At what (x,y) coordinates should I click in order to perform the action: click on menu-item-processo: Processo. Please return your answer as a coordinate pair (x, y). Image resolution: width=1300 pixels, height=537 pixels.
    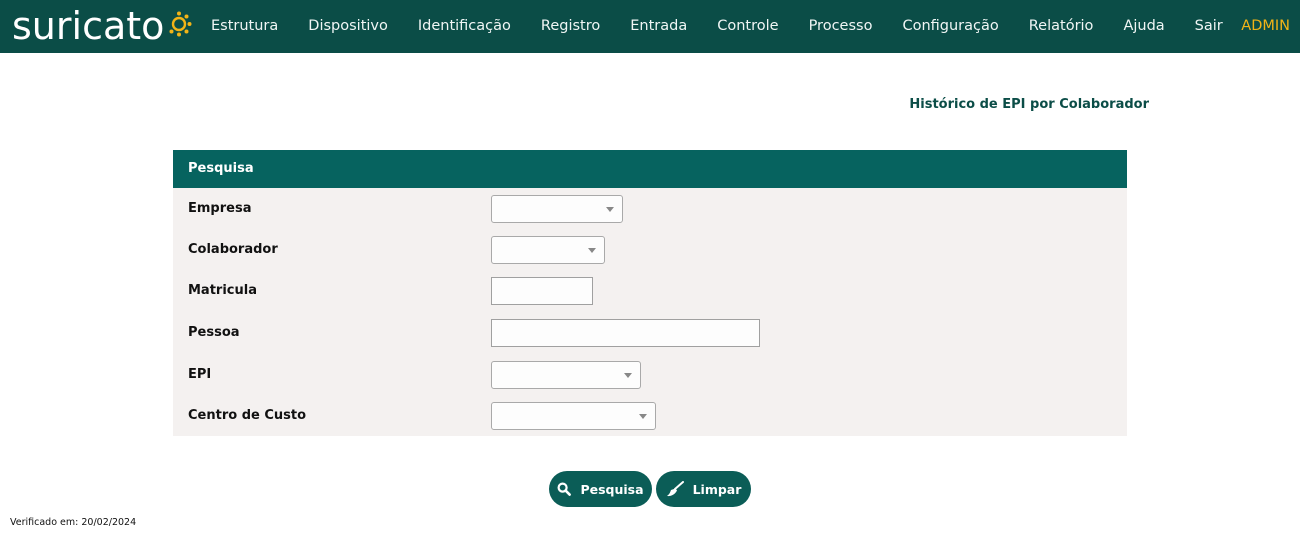
    Looking at the image, I should click on (841, 26).